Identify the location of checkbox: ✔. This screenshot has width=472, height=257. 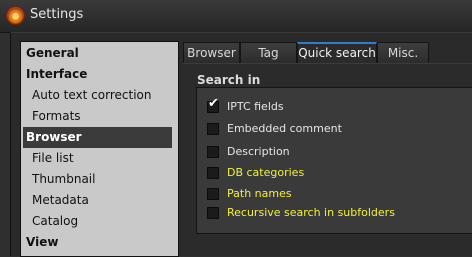
(213, 105).